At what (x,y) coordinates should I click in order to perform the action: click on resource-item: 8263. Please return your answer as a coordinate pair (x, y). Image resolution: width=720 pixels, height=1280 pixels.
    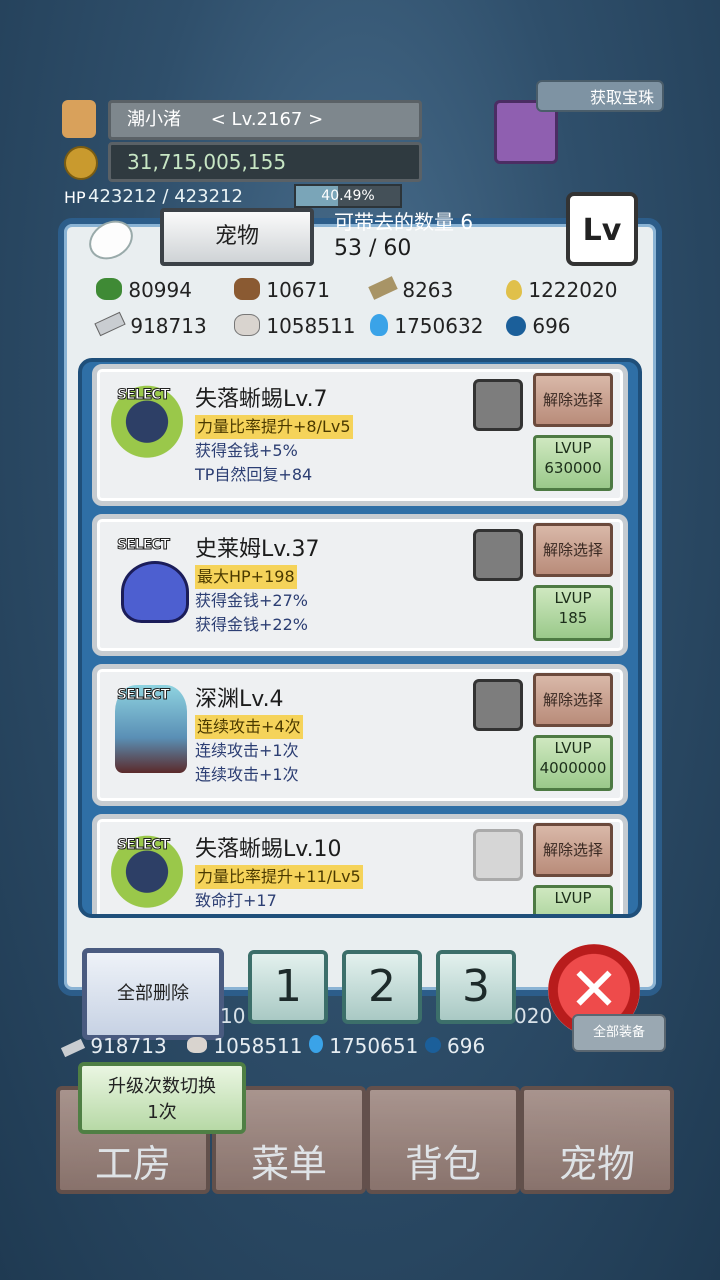
    Looking at the image, I should click on (410, 289).